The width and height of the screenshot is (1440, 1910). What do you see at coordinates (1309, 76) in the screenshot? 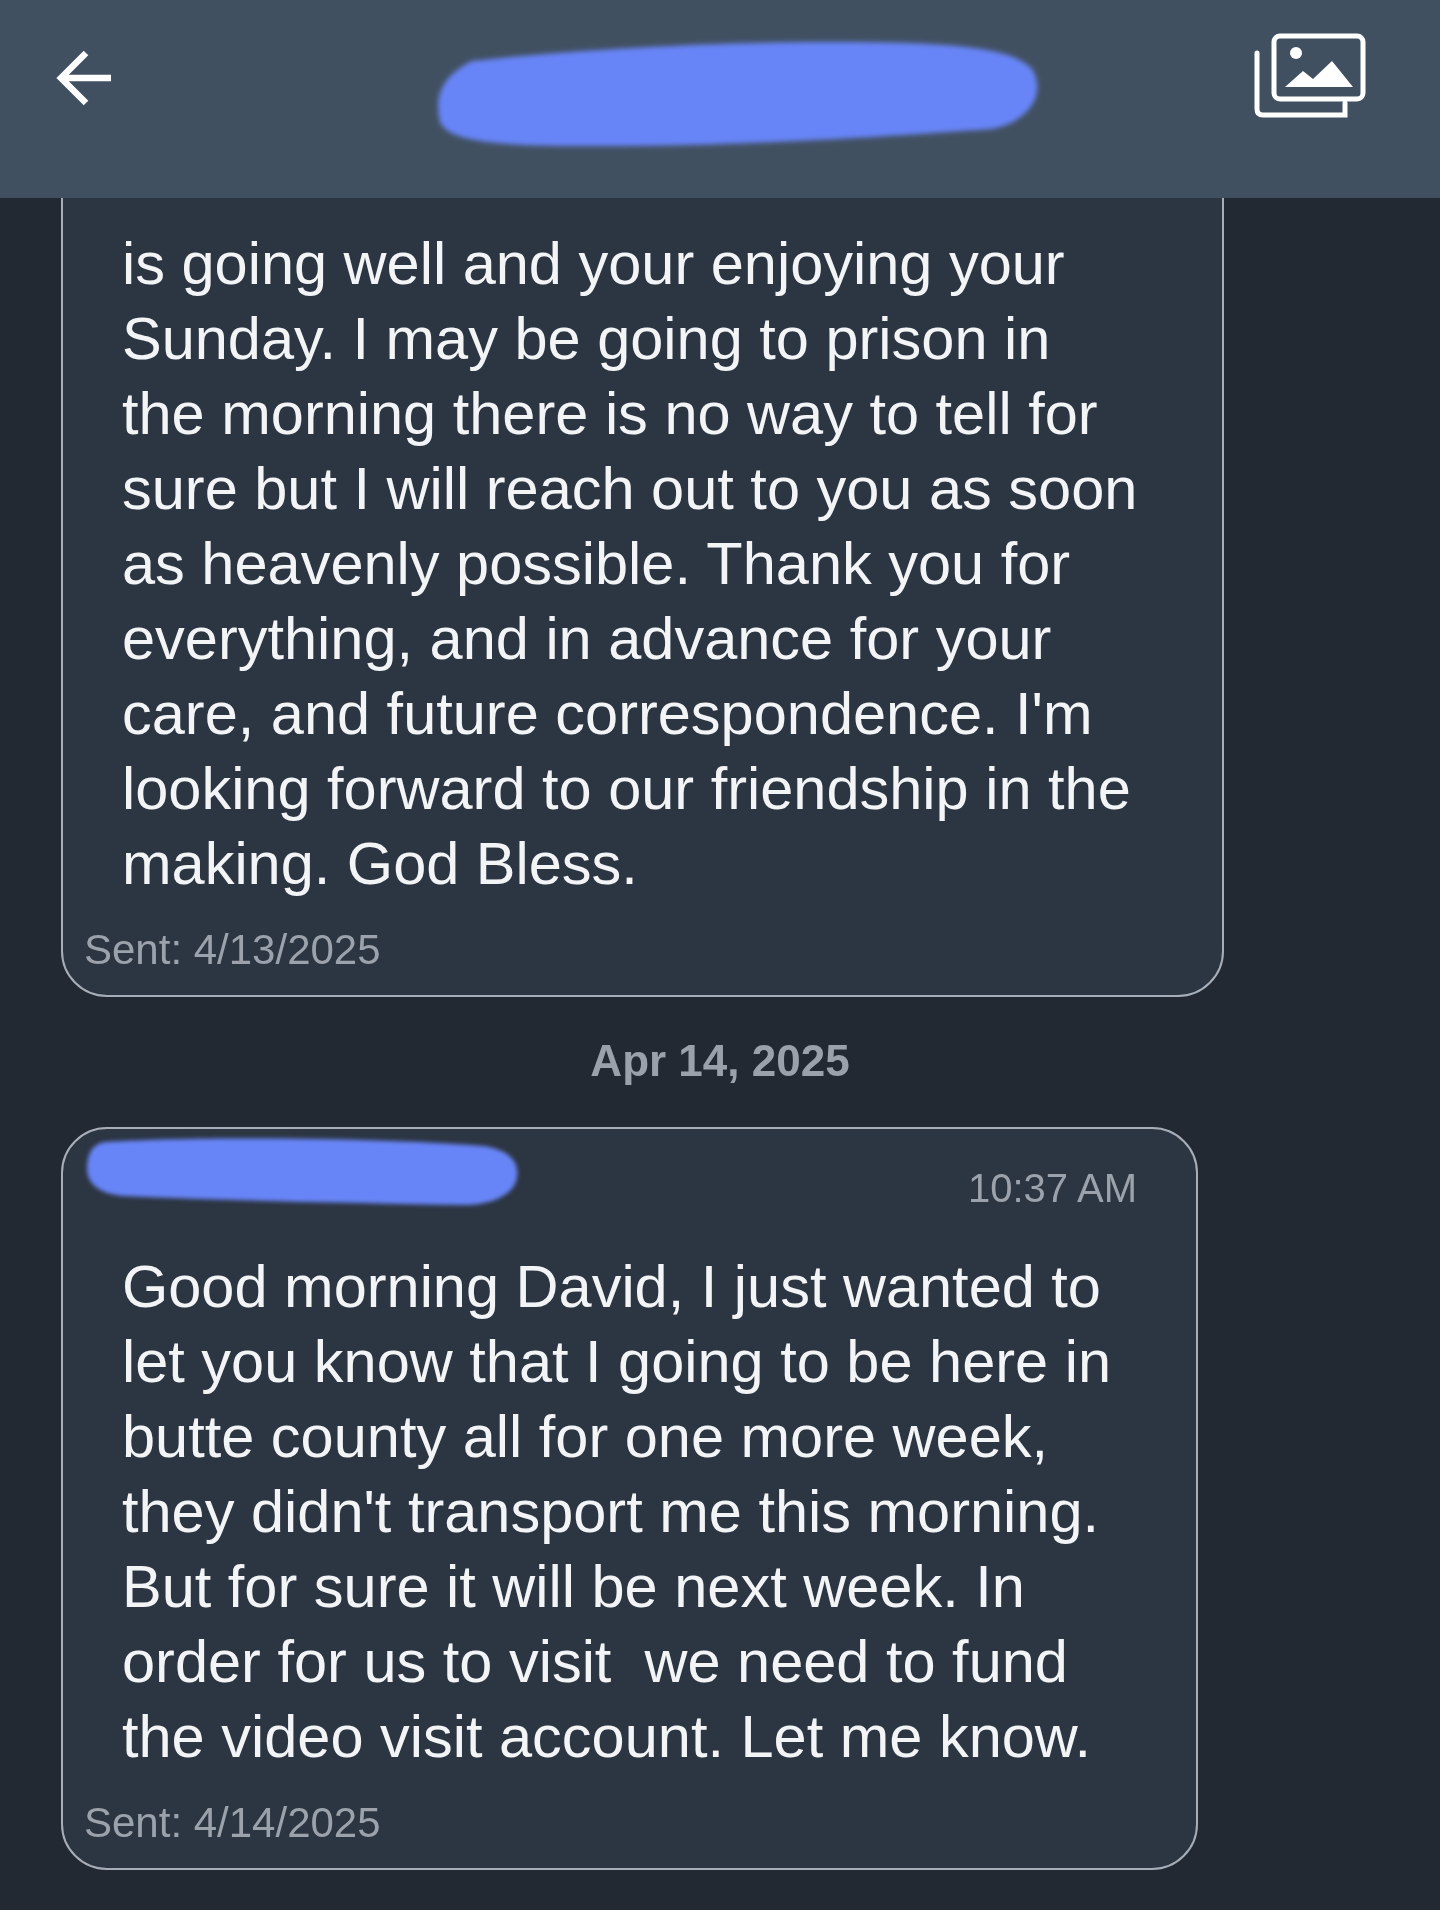
I see `gallery-icon` at bounding box center [1309, 76].